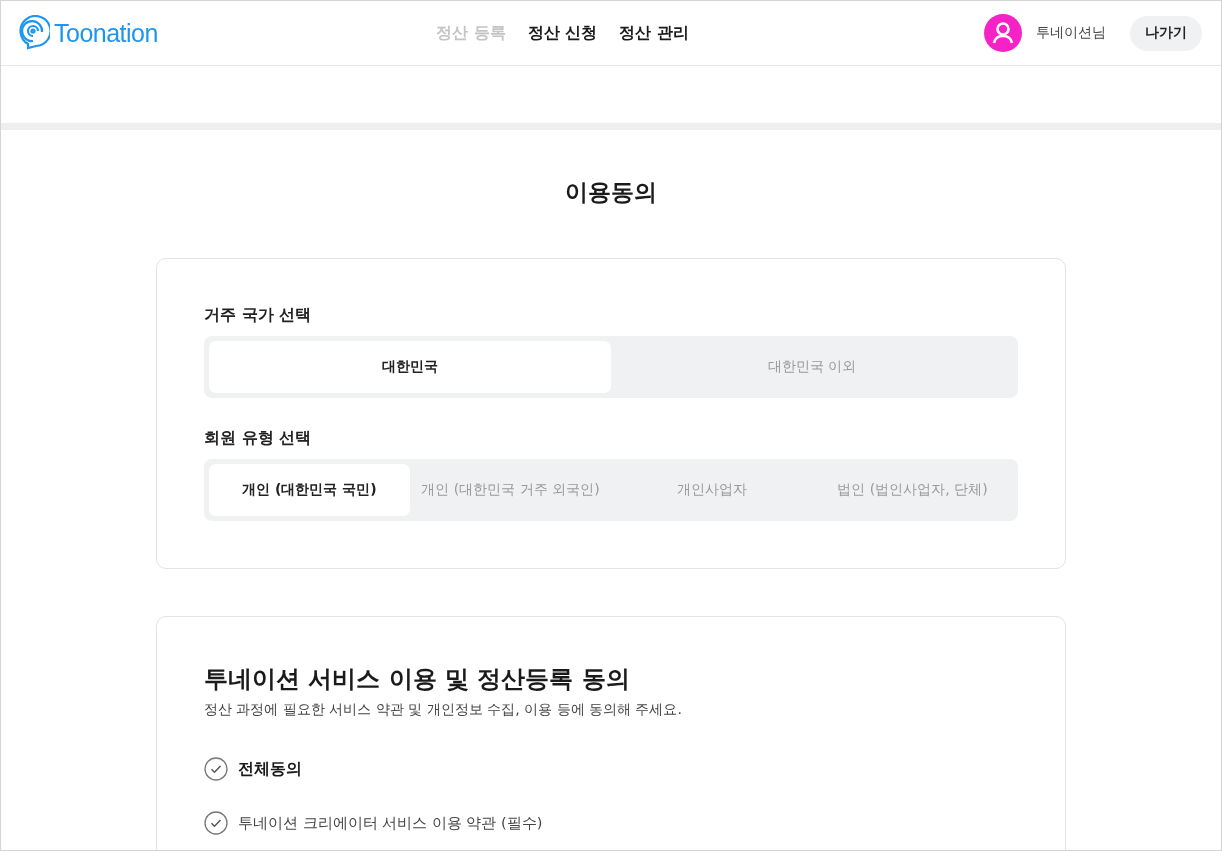  What do you see at coordinates (33, 33) in the screenshot?
I see `logo-icon` at bounding box center [33, 33].